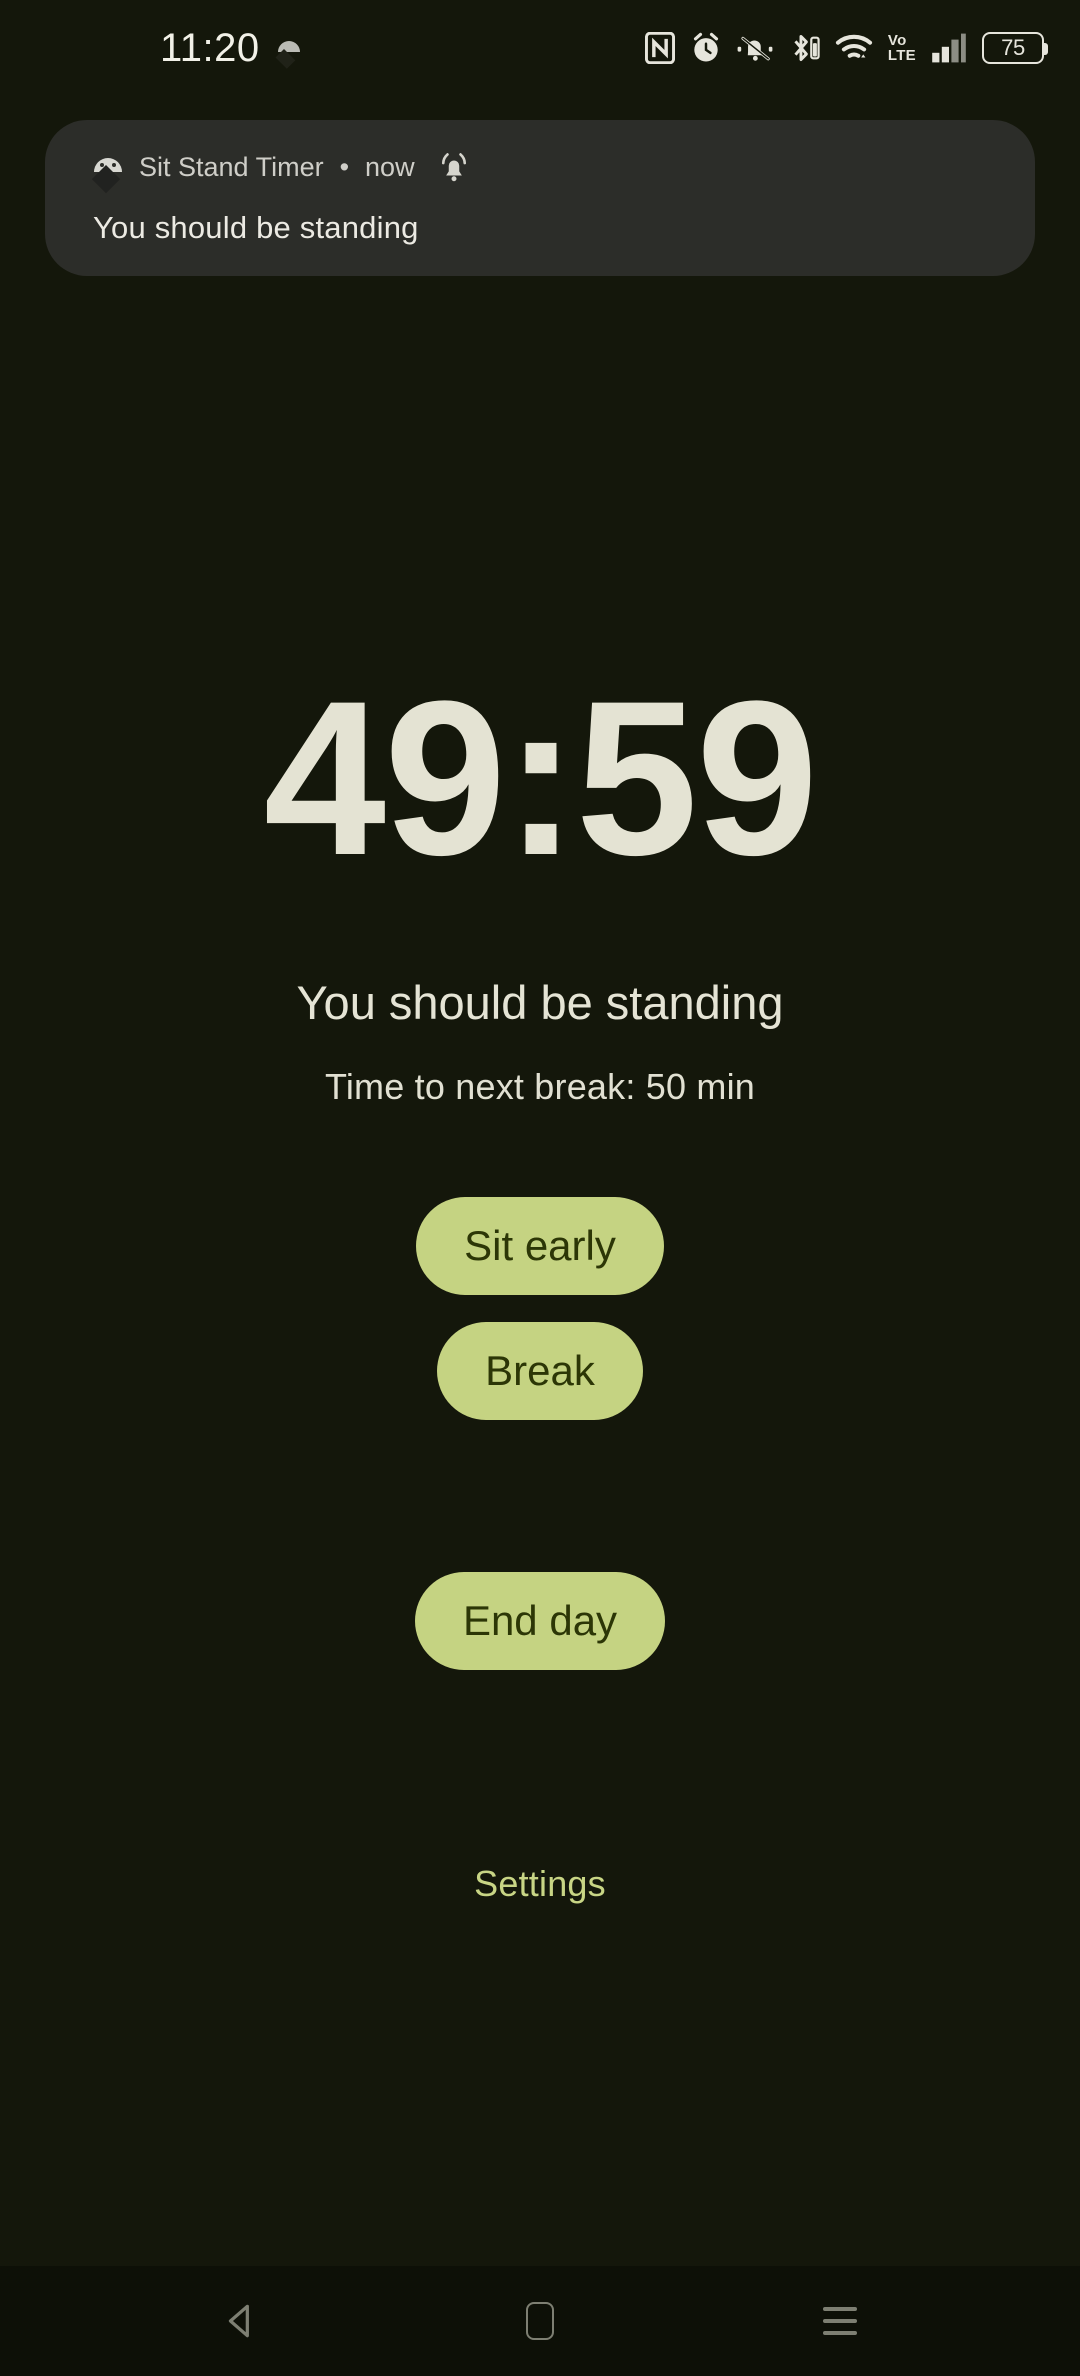  What do you see at coordinates (705, 47) in the screenshot?
I see `alarm-icon` at bounding box center [705, 47].